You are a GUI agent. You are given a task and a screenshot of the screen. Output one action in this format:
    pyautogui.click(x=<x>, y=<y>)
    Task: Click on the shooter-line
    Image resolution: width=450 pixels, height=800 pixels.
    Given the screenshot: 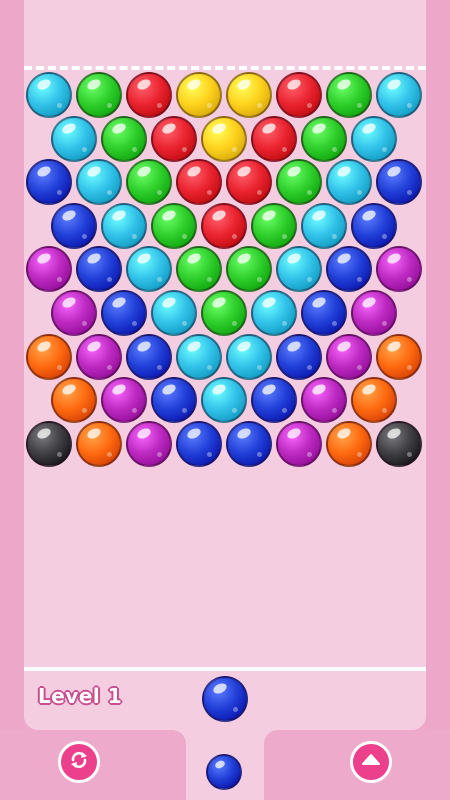 What is the action you would take?
    pyautogui.click(x=225, y=669)
    